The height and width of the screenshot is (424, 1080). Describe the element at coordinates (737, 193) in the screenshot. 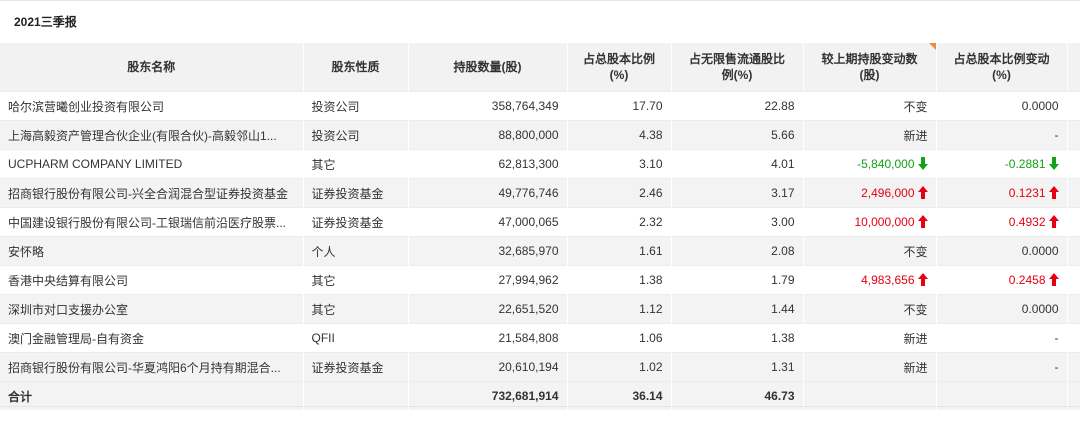

I see `cell-float-ratio: 3.17` at that location.